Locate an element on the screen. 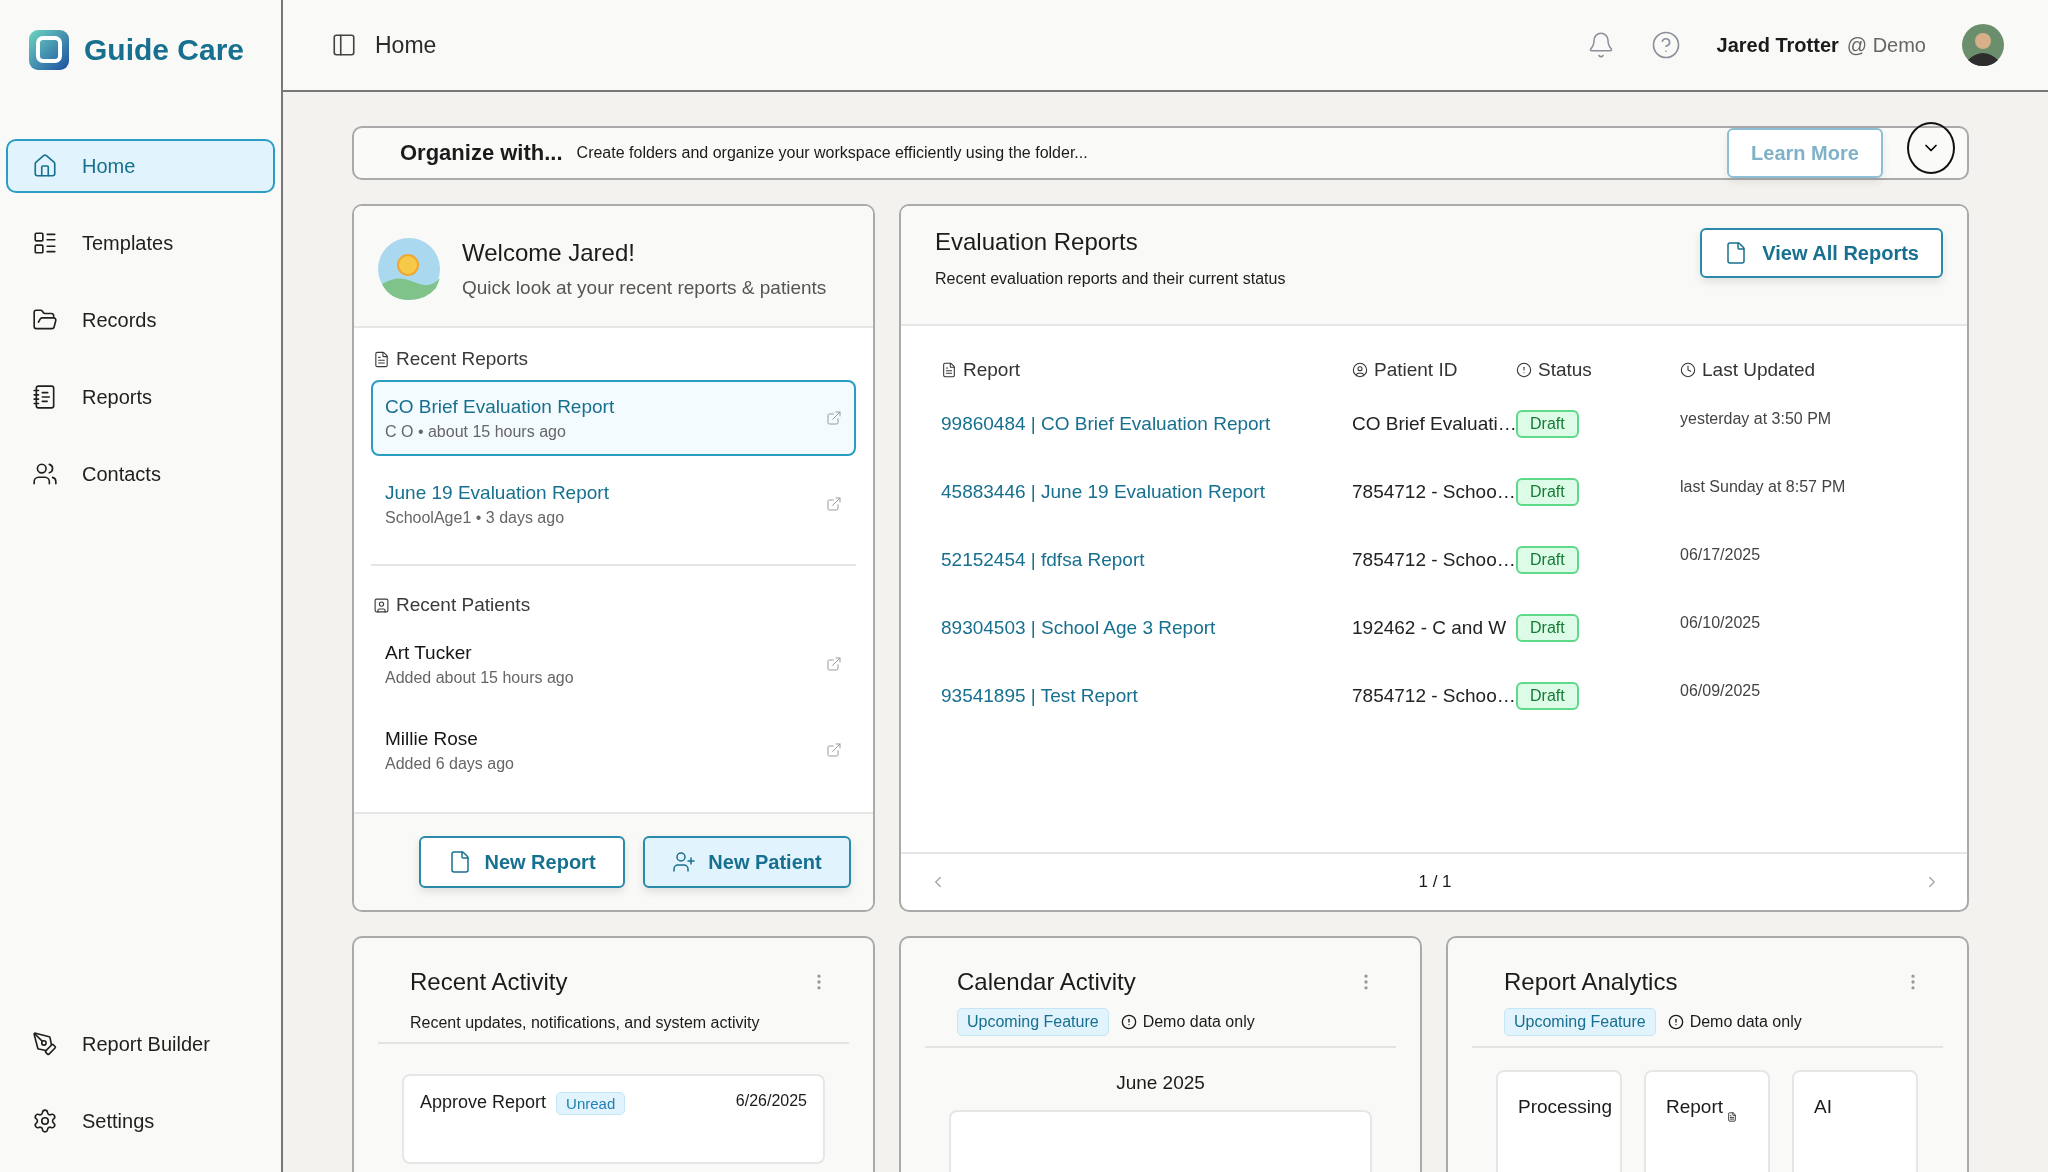 The width and height of the screenshot is (2048, 1172). people-icon is located at coordinates (45, 474).